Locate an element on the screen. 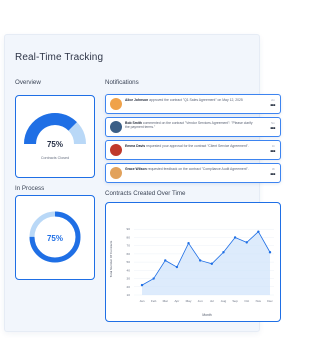 The width and height of the screenshot is (320, 354). overview-caption: Contracts Closed is located at coordinates (55, 158).